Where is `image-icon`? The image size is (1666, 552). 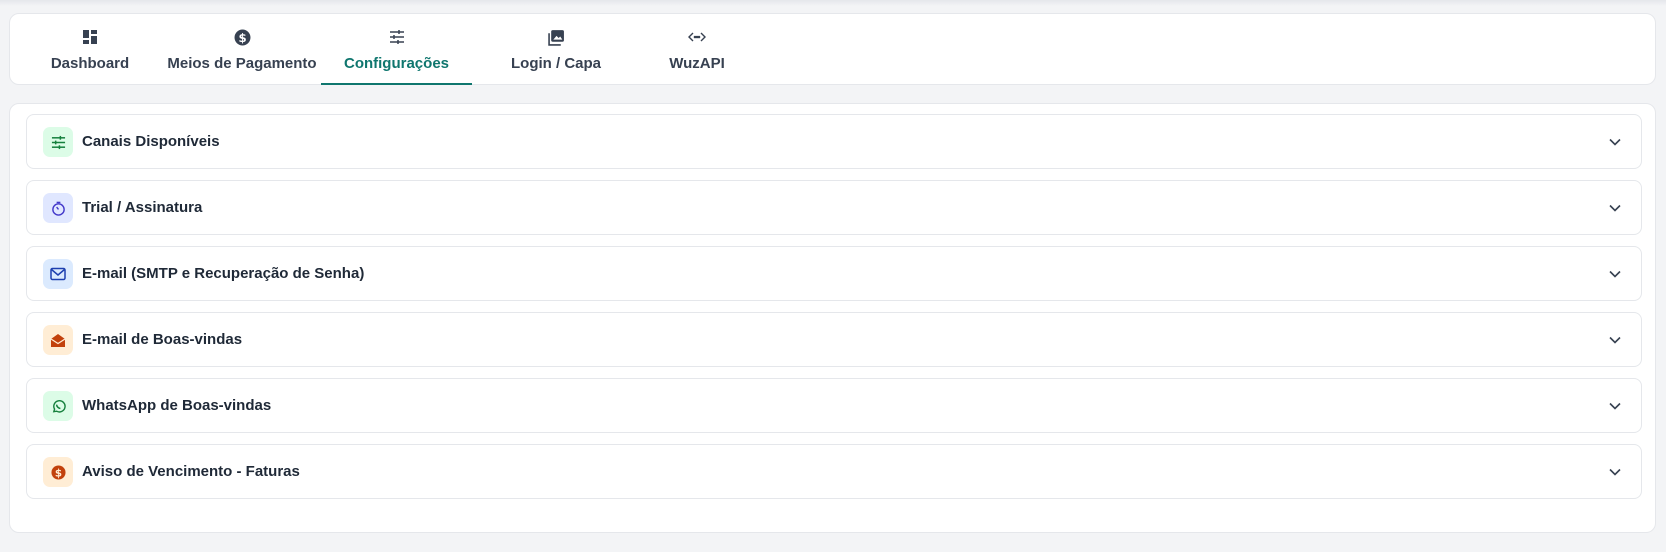
image-icon is located at coordinates (556, 37).